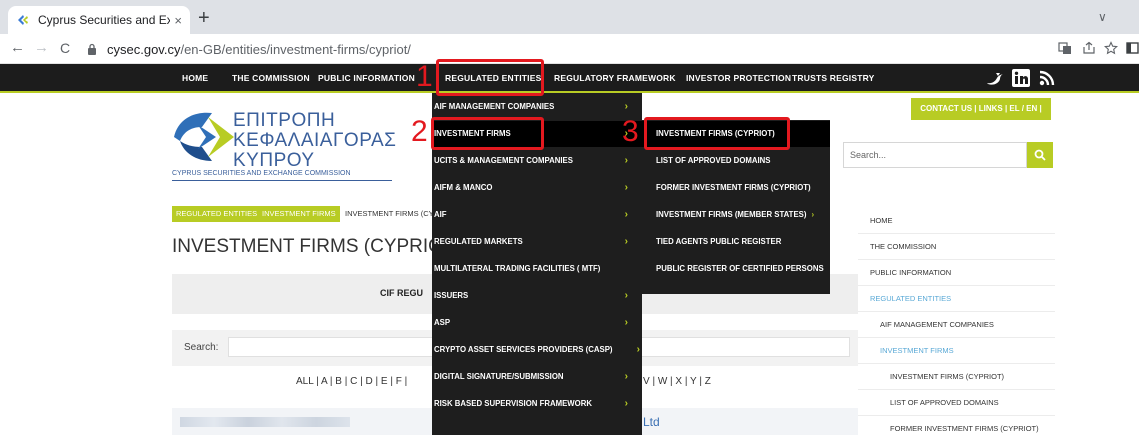 The width and height of the screenshot is (1139, 435). What do you see at coordinates (299, 214) in the screenshot?
I see `breadcrumb-investment-firms: INVESTMENT FIRMS` at bounding box center [299, 214].